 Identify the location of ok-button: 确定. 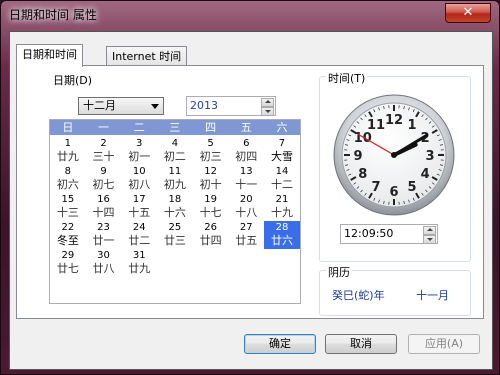
(280, 344).